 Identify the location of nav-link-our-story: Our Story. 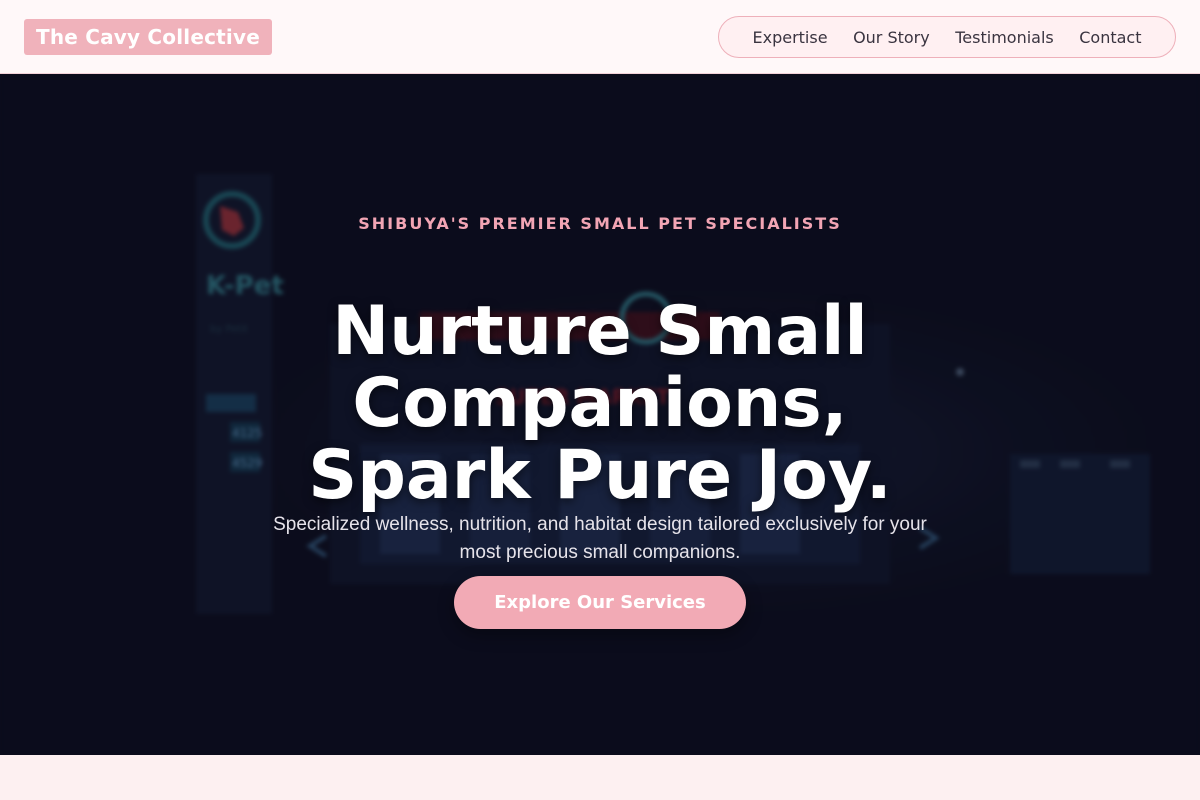
(891, 37).